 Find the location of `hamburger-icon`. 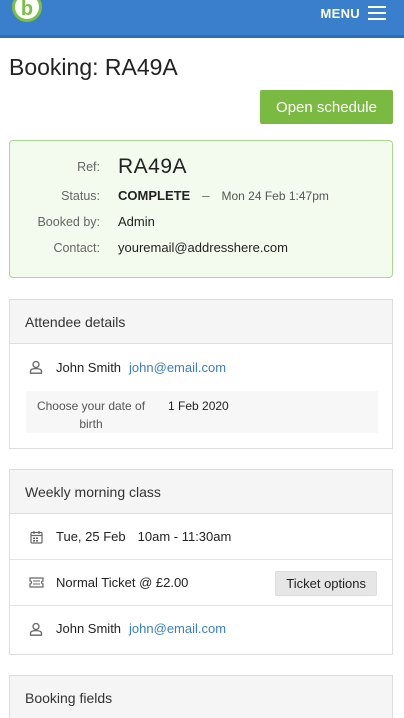

hamburger-icon is located at coordinates (377, 13).